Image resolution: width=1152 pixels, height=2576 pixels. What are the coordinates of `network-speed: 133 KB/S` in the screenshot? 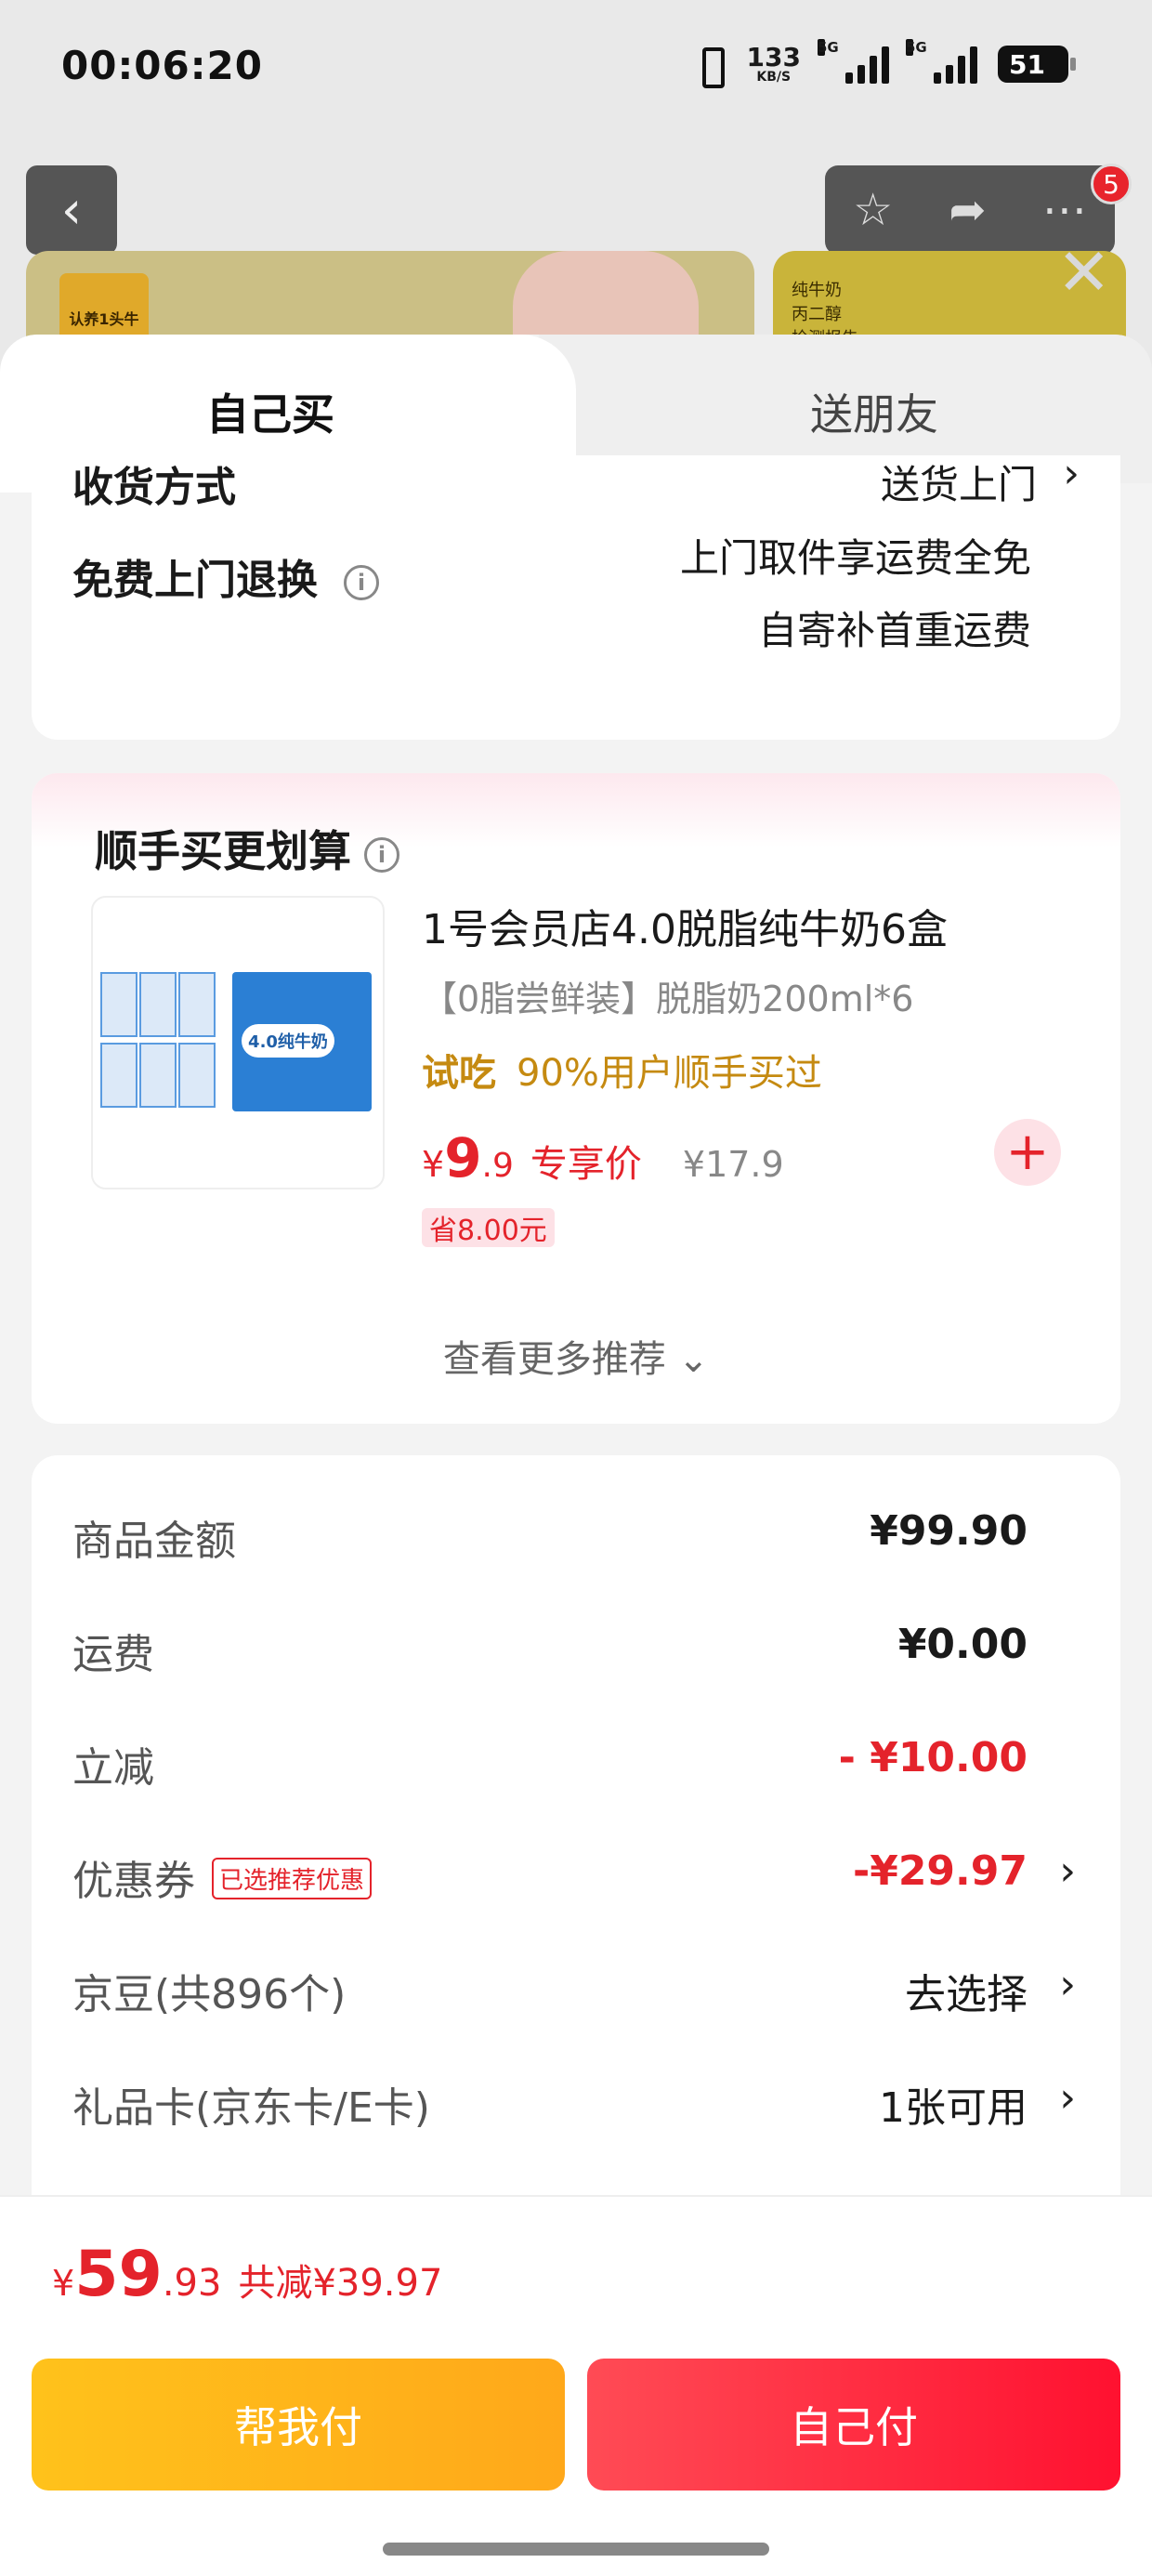 It's located at (773, 63).